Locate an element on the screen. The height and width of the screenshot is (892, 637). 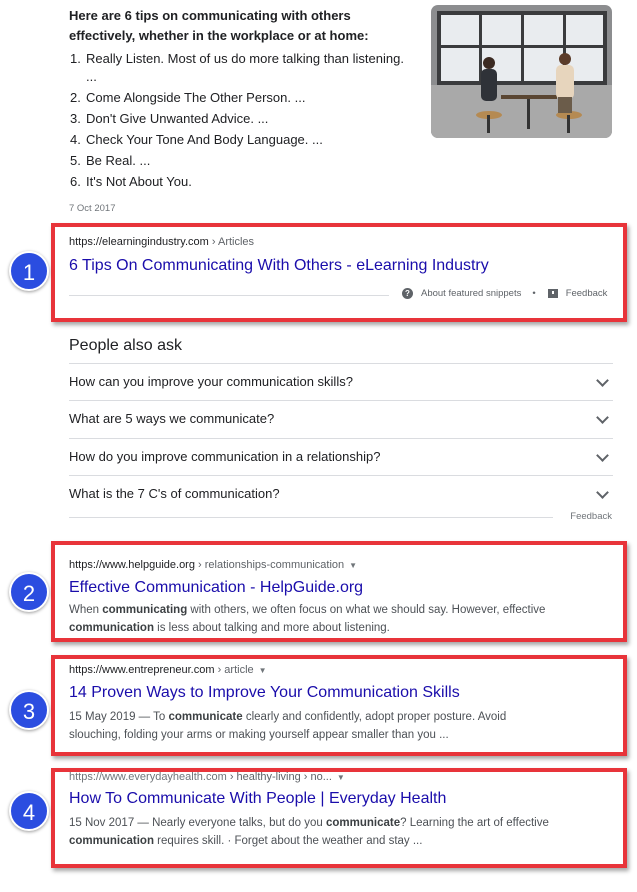
snippet-source-url: https://elearningindustry.com › Articles is located at coordinates (161, 242).